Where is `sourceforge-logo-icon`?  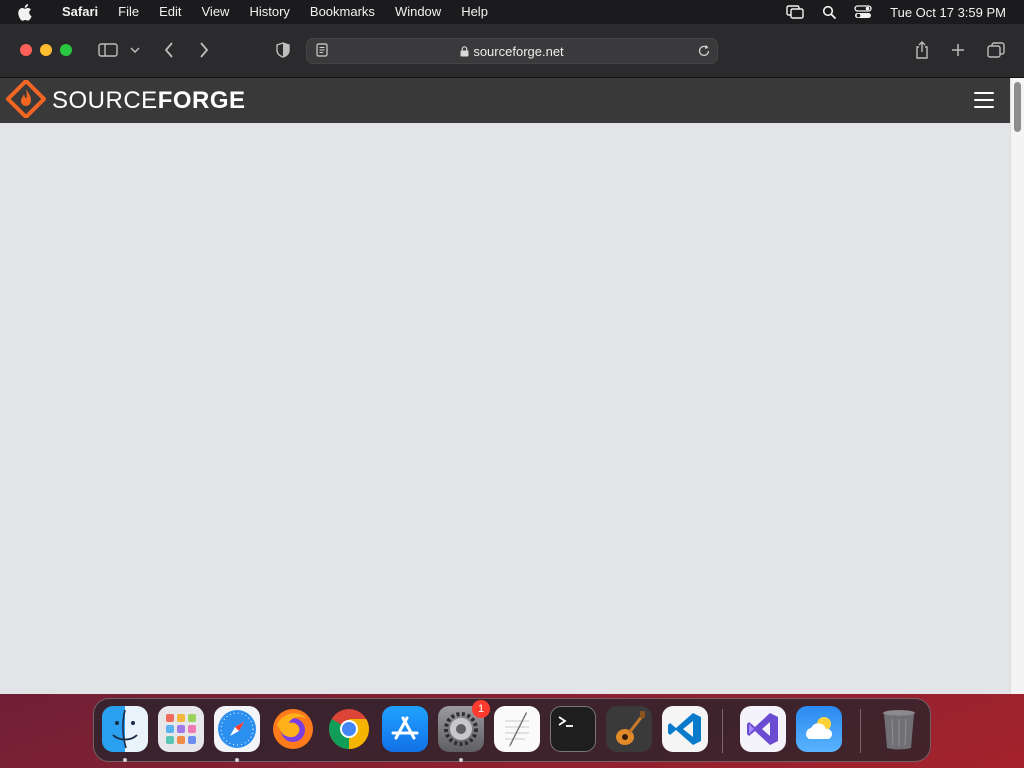 sourceforge-logo-icon is located at coordinates (26, 100).